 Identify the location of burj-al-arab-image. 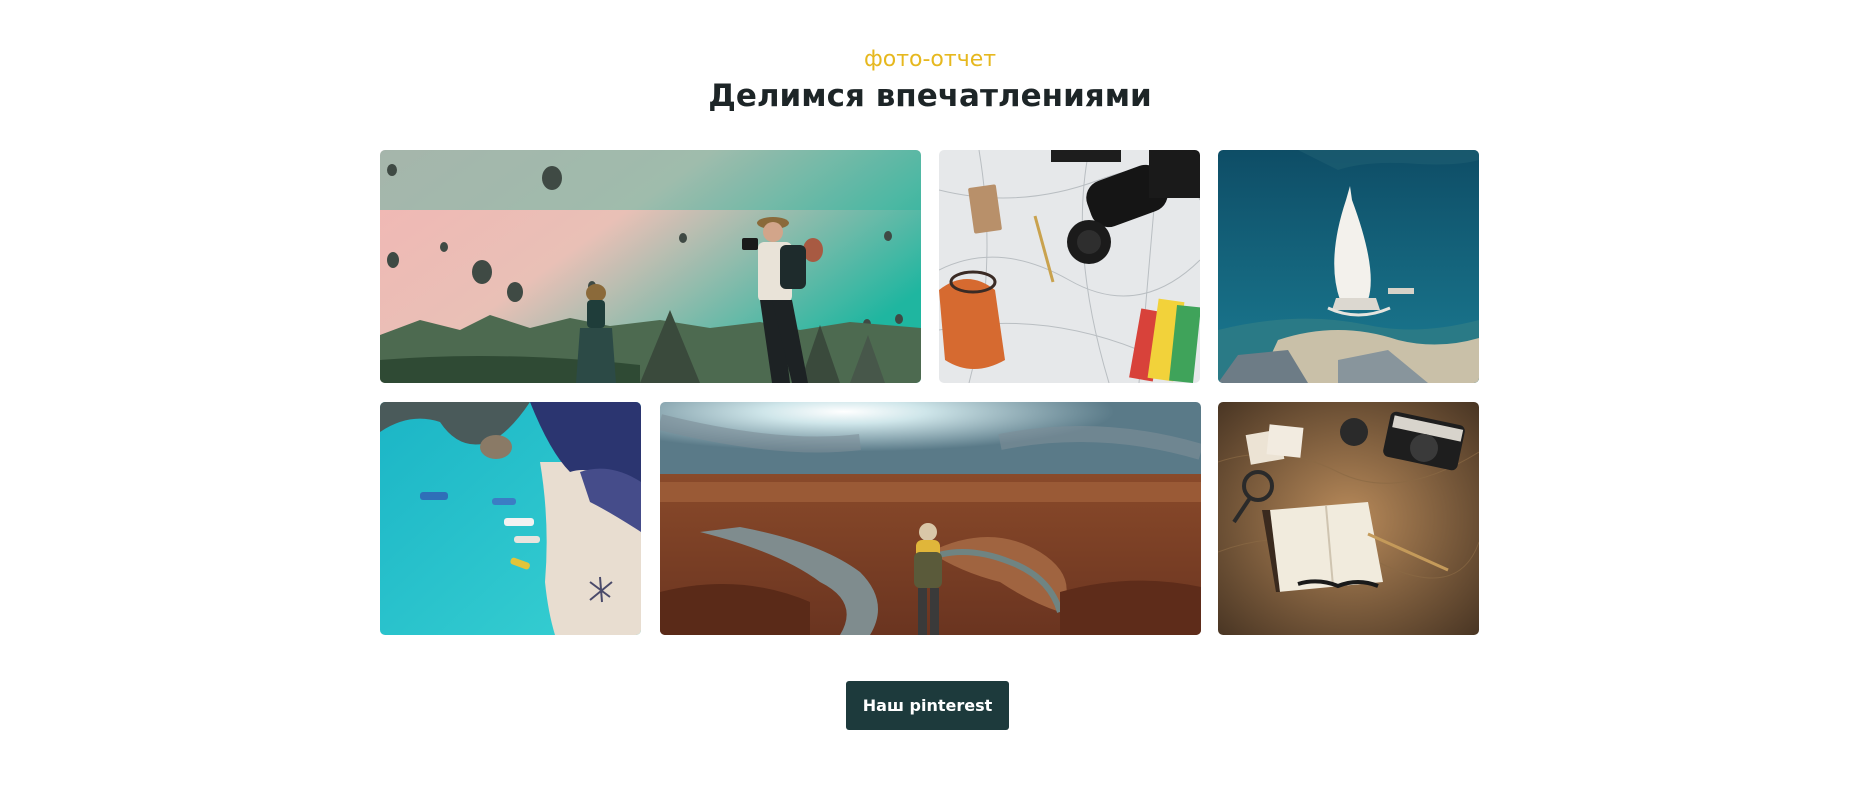
(1348, 266).